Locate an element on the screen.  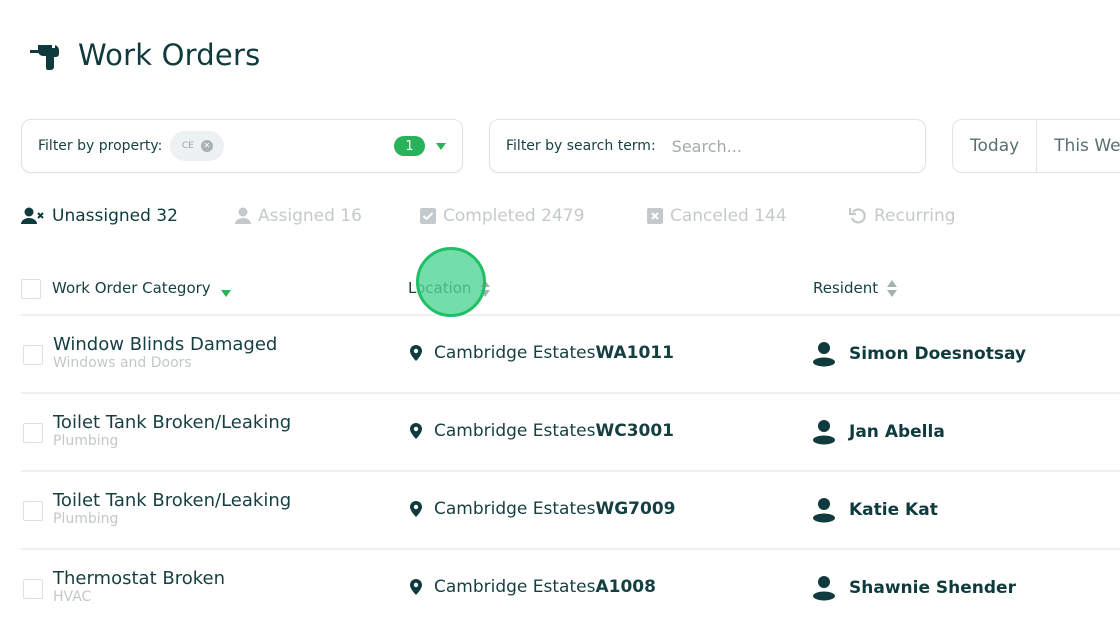
unit-number: WC3001 is located at coordinates (635, 431).